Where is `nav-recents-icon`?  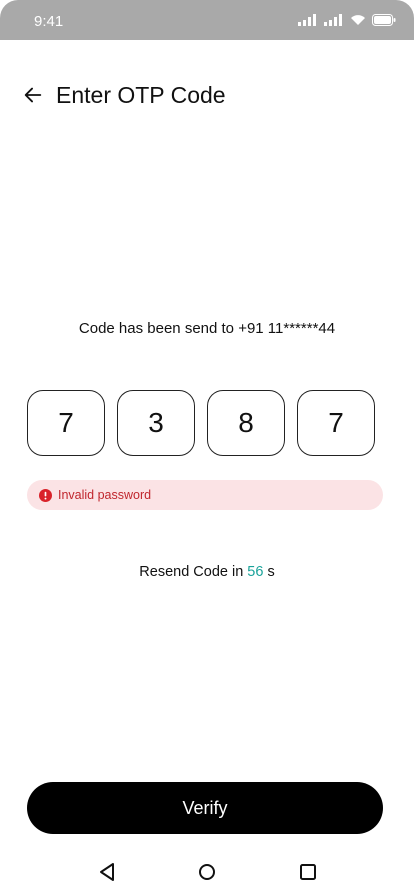
nav-recents-icon is located at coordinates (308, 872).